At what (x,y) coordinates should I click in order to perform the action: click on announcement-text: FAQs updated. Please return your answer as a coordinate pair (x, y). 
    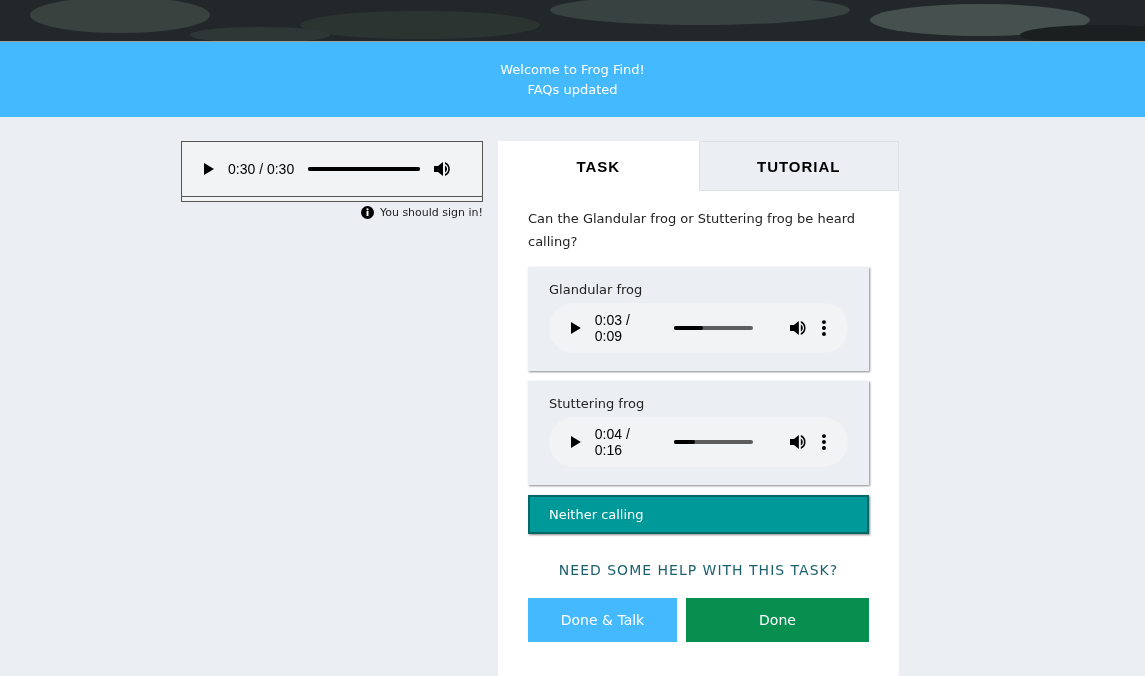
    Looking at the image, I should click on (572, 89).